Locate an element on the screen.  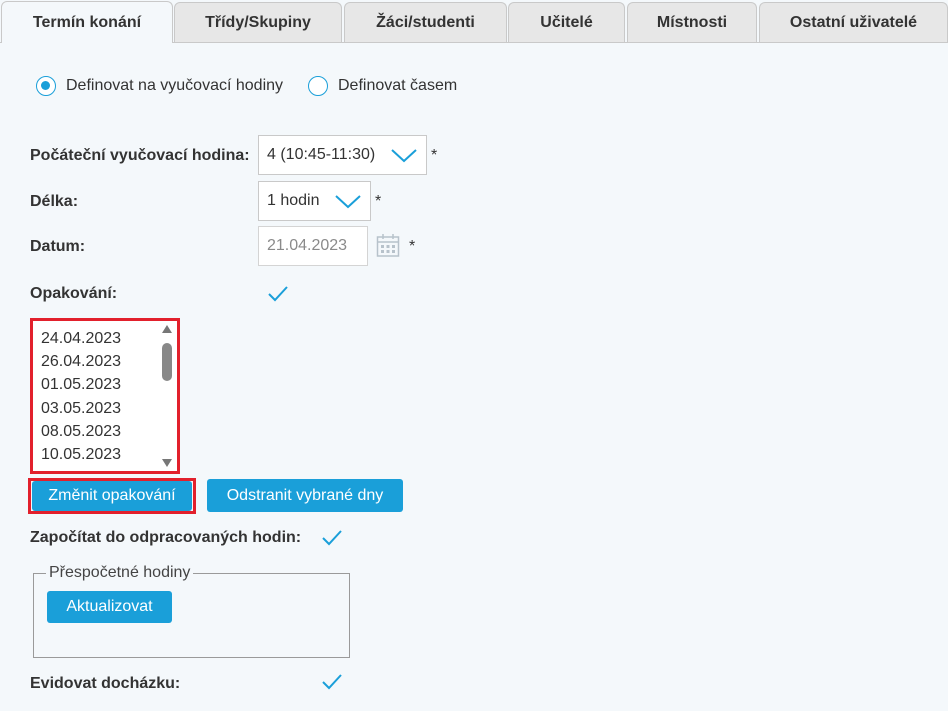
tab-ucitele: Učitelé is located at coordinates (566, 22).